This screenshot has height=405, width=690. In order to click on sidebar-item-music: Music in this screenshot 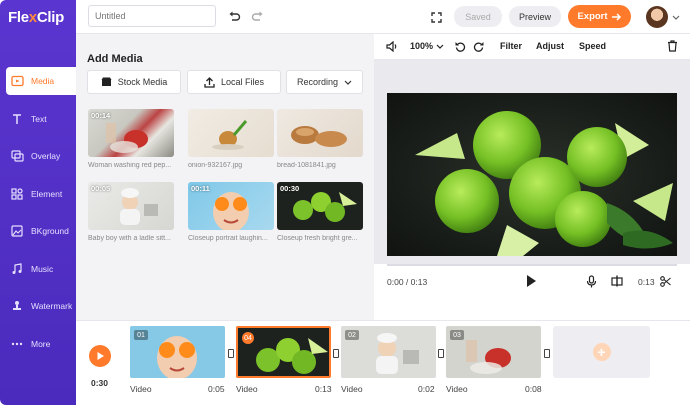, I will do `click(38, 269)`.